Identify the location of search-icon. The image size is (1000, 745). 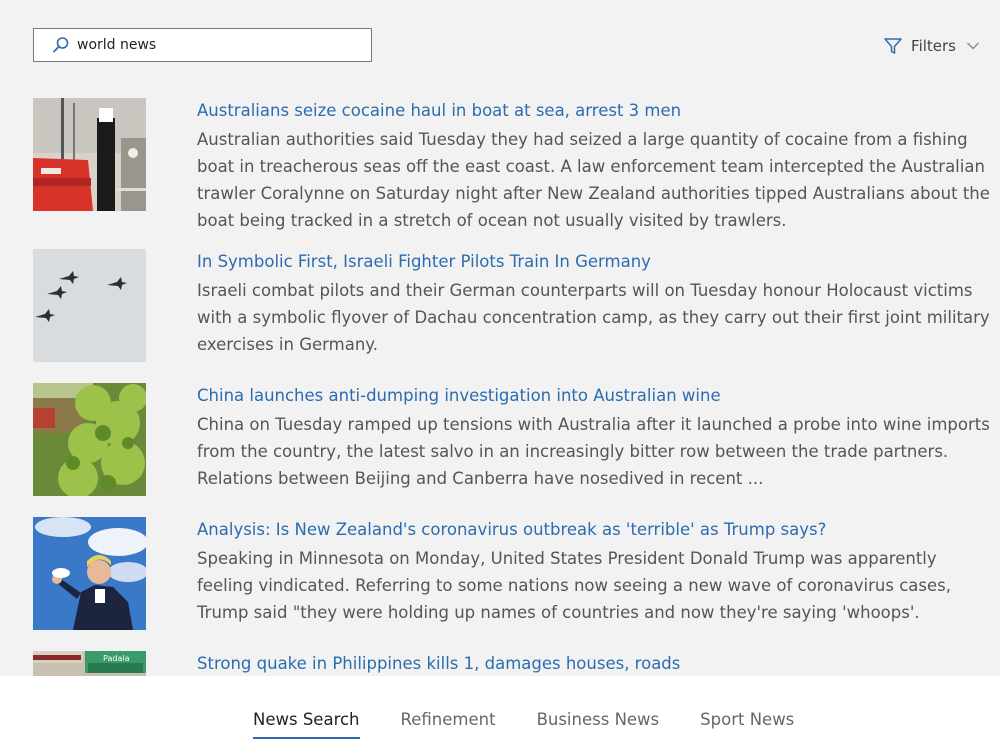
(61, 45).